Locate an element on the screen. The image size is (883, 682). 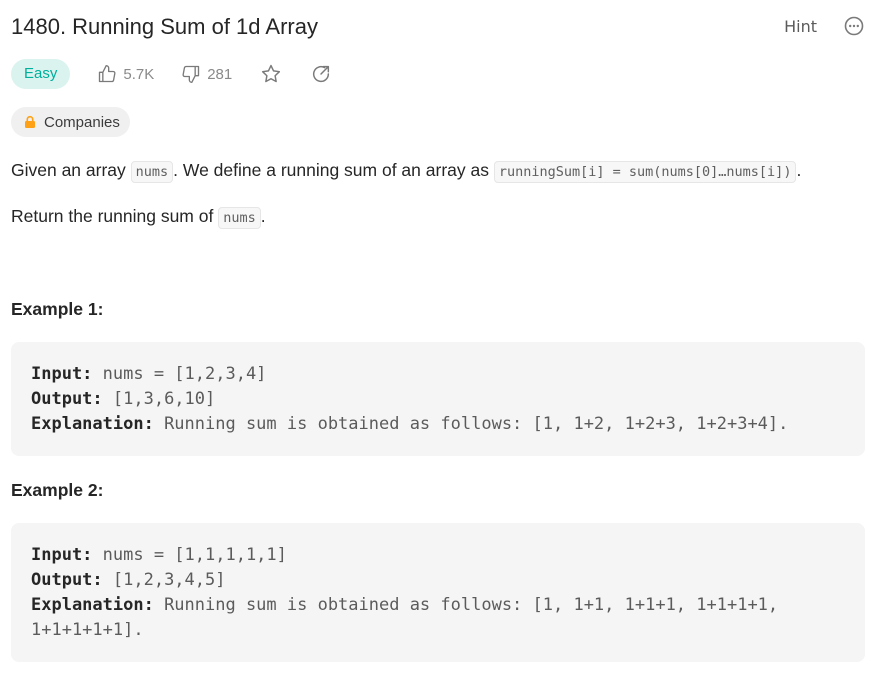
like-count: 5.7K is located at coordinates (139, 74).